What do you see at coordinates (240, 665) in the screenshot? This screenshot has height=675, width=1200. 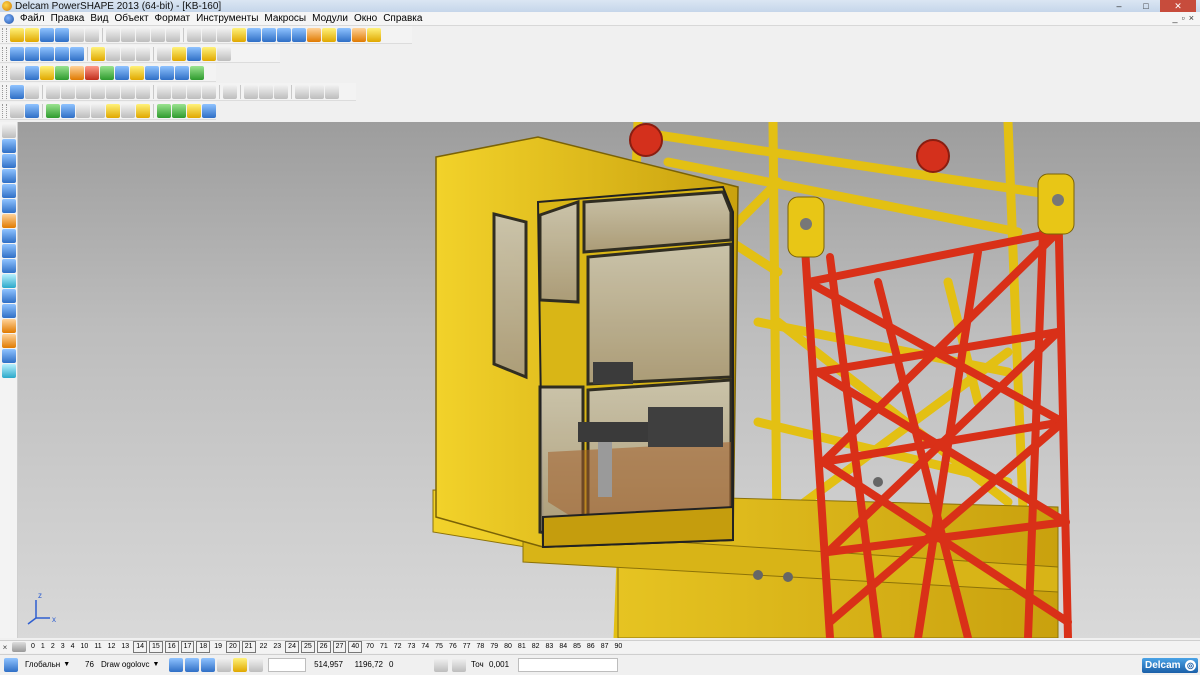 I see `principal-plane-icon` at bounding box center [240, 665].